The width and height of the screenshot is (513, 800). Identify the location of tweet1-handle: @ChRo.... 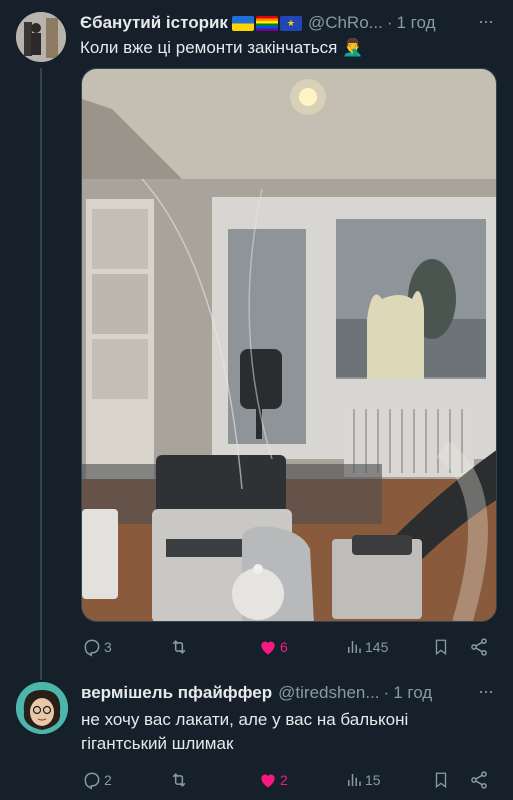
(345, 23).